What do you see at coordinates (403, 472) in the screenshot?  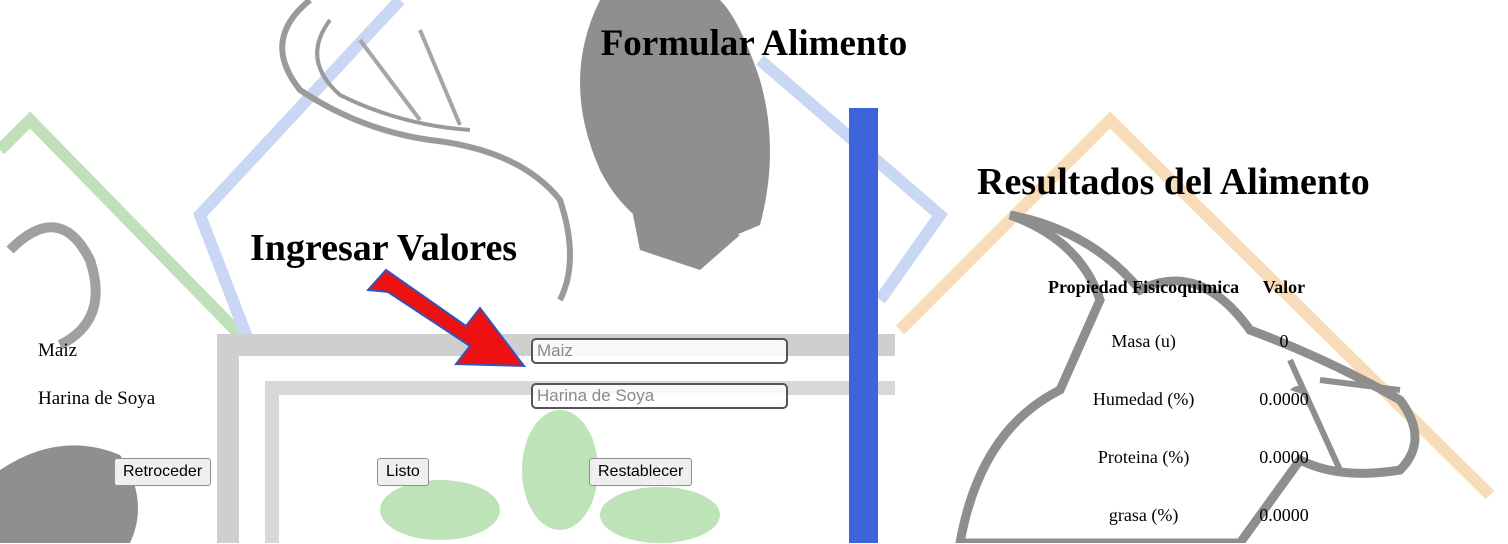 I see `done-button: Listo` at bounding box center [403, 472].